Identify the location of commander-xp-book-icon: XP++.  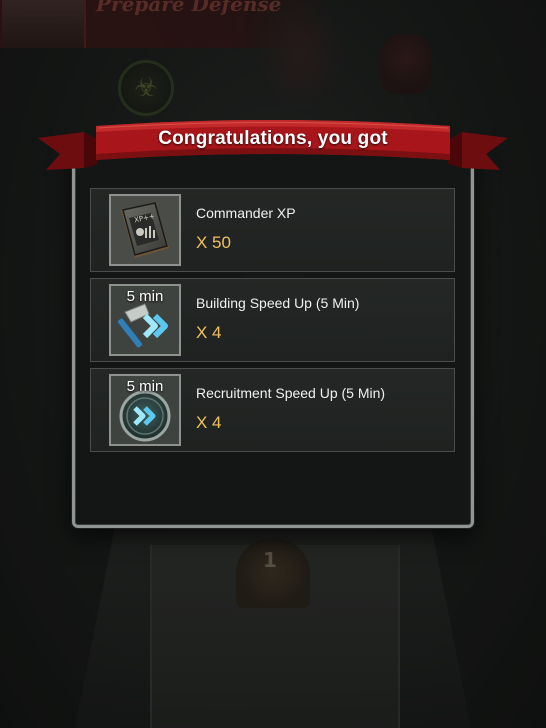
(145, 230).